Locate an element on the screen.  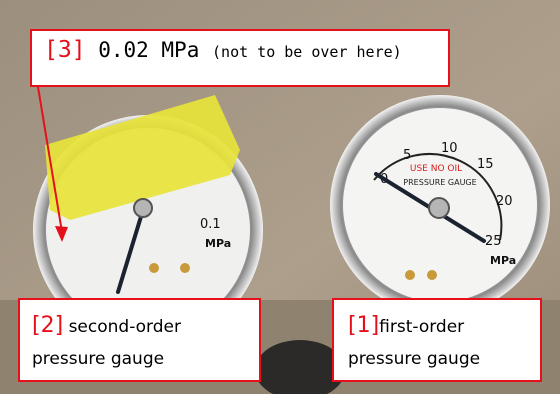
callout-value: 0.02 MPa is located at coordinates (149, 50).